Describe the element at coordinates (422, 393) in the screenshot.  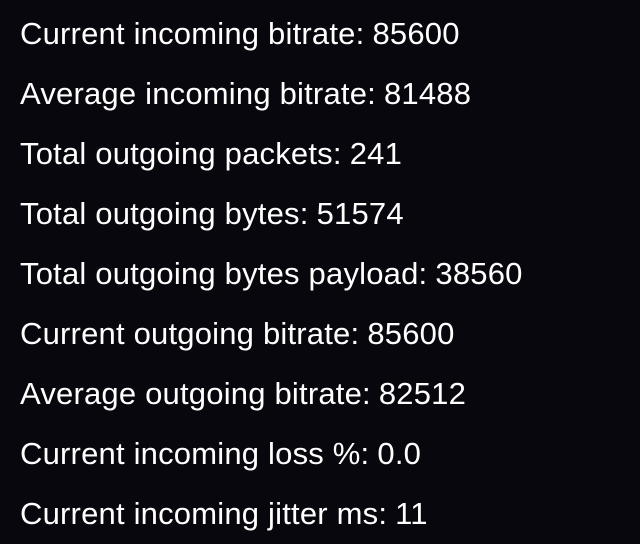
I see `stat-value: 82512` at that location.